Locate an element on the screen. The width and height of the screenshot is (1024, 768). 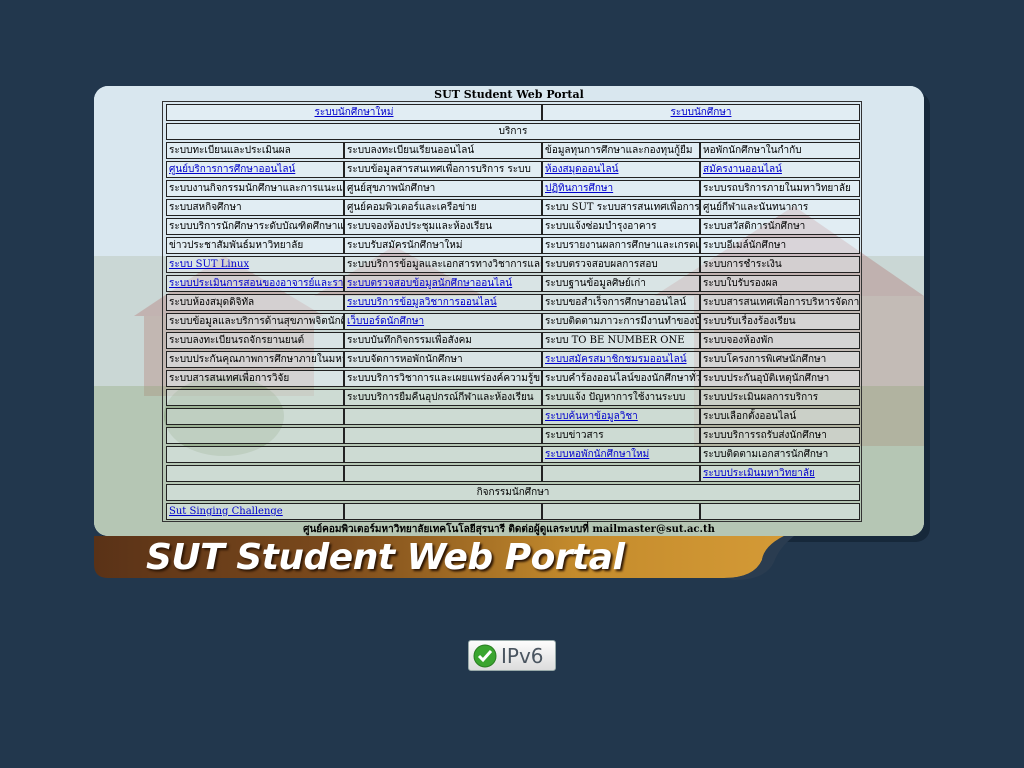
service-cell: ระบบตรวจสอบผลการสอบ is located at coordinates (621, 264).